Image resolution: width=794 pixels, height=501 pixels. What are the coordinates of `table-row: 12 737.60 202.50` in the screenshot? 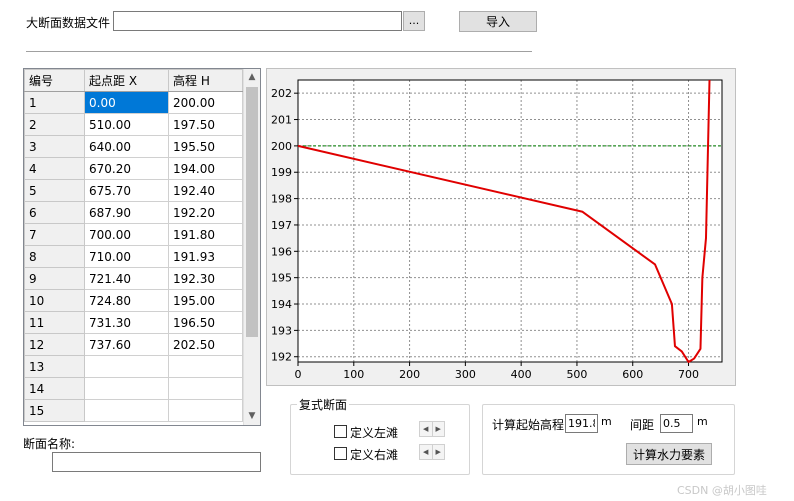 It's located at (133, 344).